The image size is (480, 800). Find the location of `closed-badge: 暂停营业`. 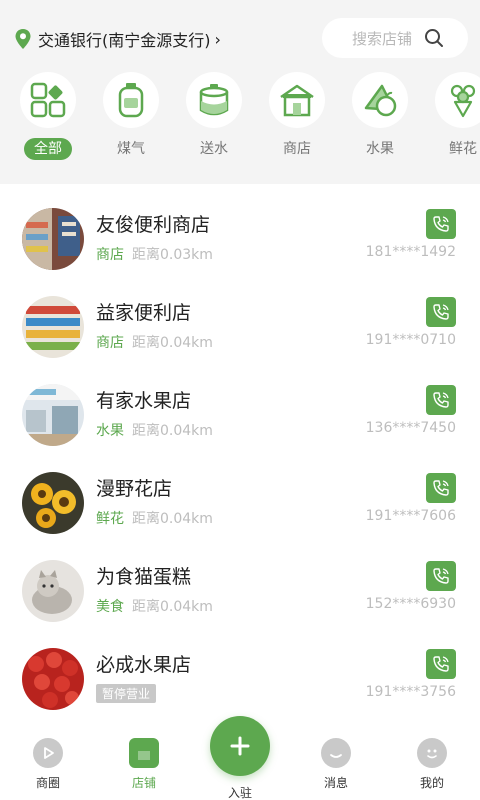

closed-badge: 暂停营业 is located at coordinates (126, 693).